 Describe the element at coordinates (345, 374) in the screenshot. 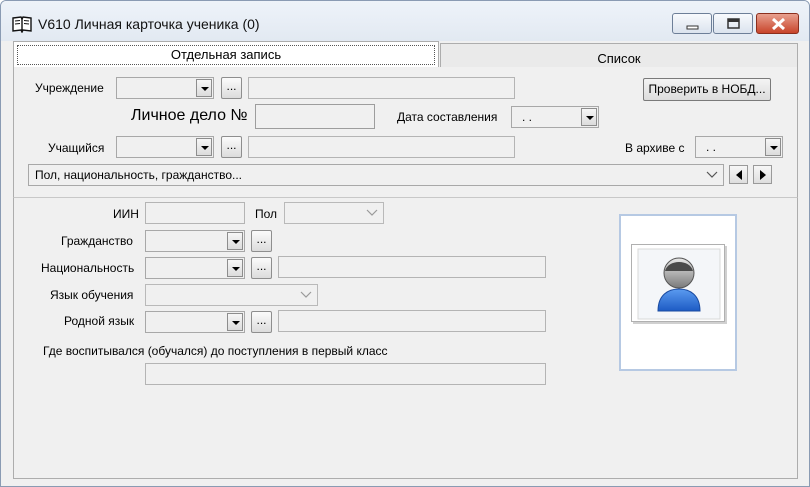

I see `upbringing-field` at that location.